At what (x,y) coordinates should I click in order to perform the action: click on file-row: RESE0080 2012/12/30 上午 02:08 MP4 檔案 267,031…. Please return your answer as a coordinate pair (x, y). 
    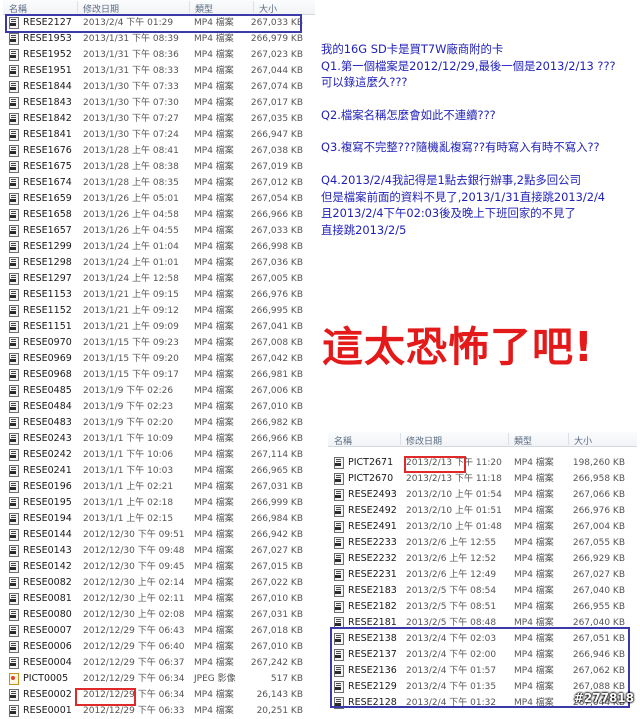
    Looking at the image, I should click on (159, 615).